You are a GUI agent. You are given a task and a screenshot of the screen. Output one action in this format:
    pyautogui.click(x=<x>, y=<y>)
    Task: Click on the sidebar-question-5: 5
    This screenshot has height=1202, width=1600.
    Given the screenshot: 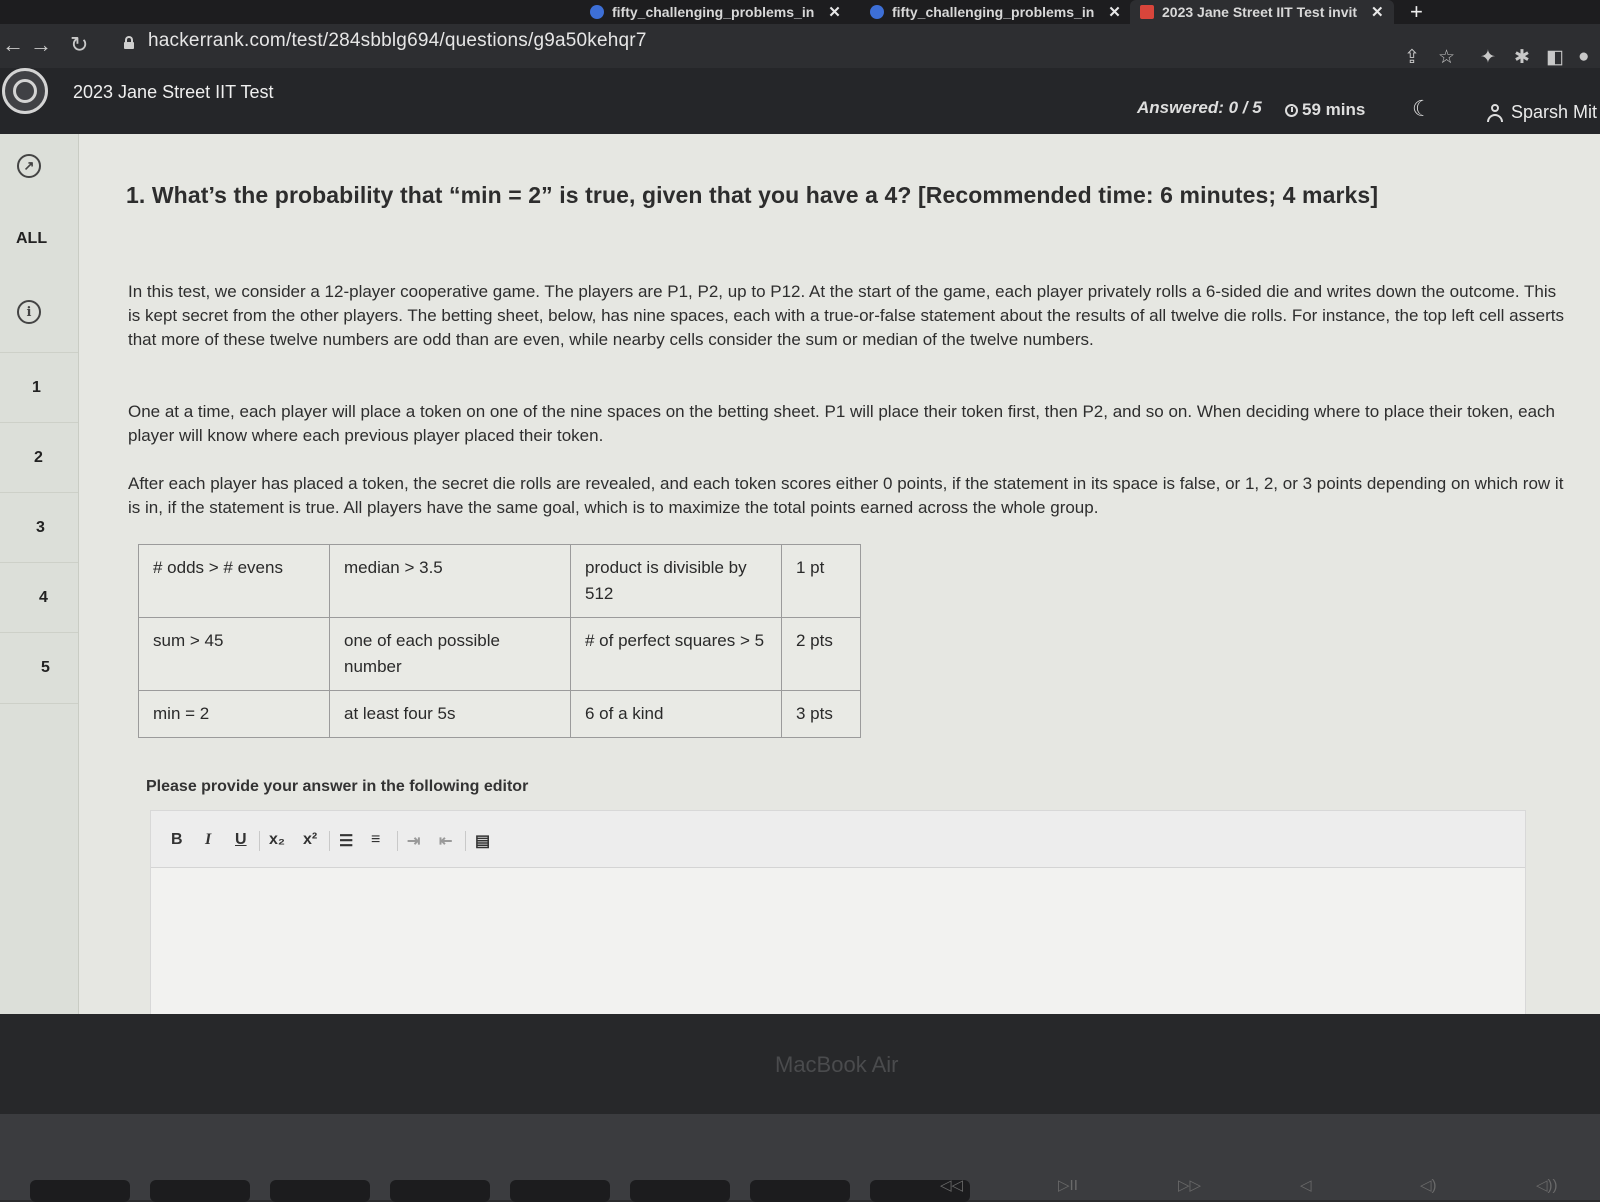 What is the action you would take?
    pyautogui.click(x=39, y=668)
    